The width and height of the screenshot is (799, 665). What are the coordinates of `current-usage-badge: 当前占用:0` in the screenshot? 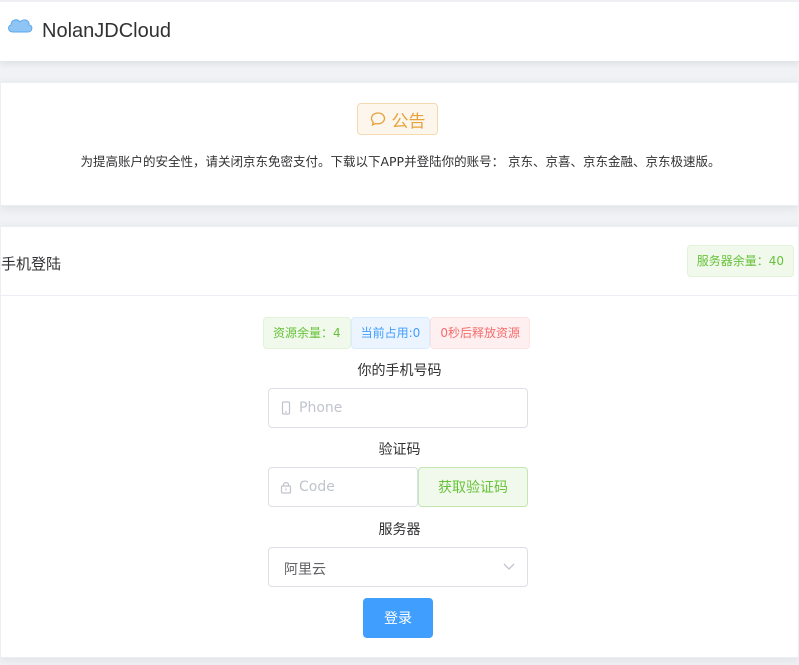 It's located at (390, 333).